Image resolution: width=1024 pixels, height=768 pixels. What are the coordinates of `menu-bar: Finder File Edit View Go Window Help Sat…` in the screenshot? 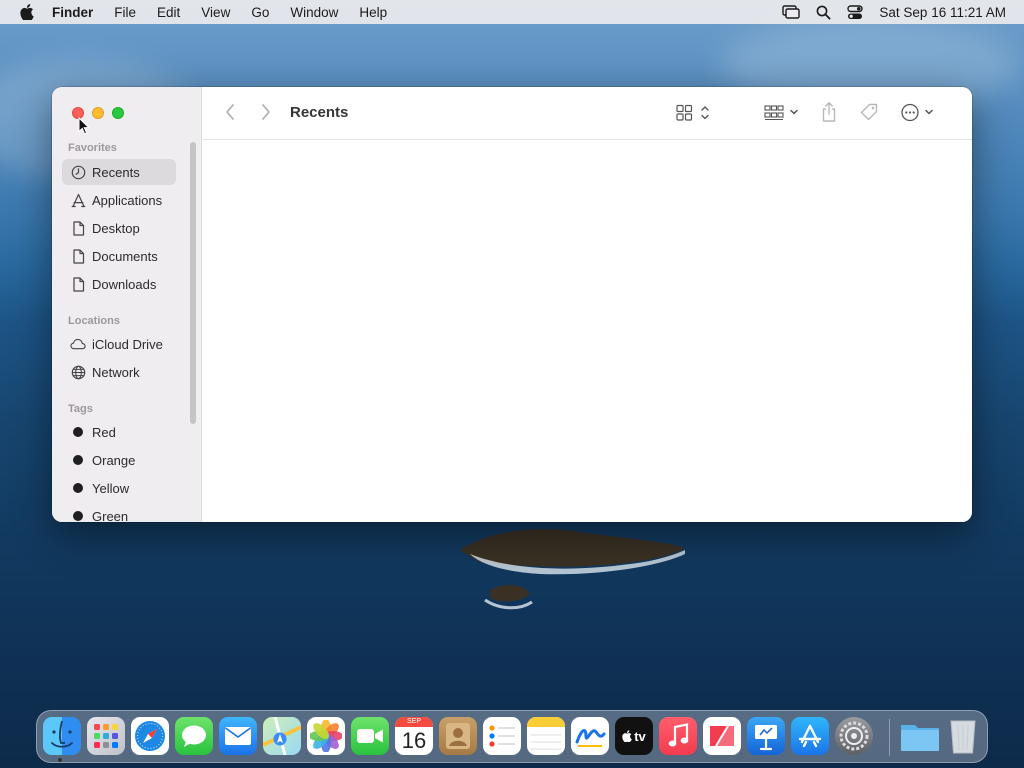 It's located at (512, 12).